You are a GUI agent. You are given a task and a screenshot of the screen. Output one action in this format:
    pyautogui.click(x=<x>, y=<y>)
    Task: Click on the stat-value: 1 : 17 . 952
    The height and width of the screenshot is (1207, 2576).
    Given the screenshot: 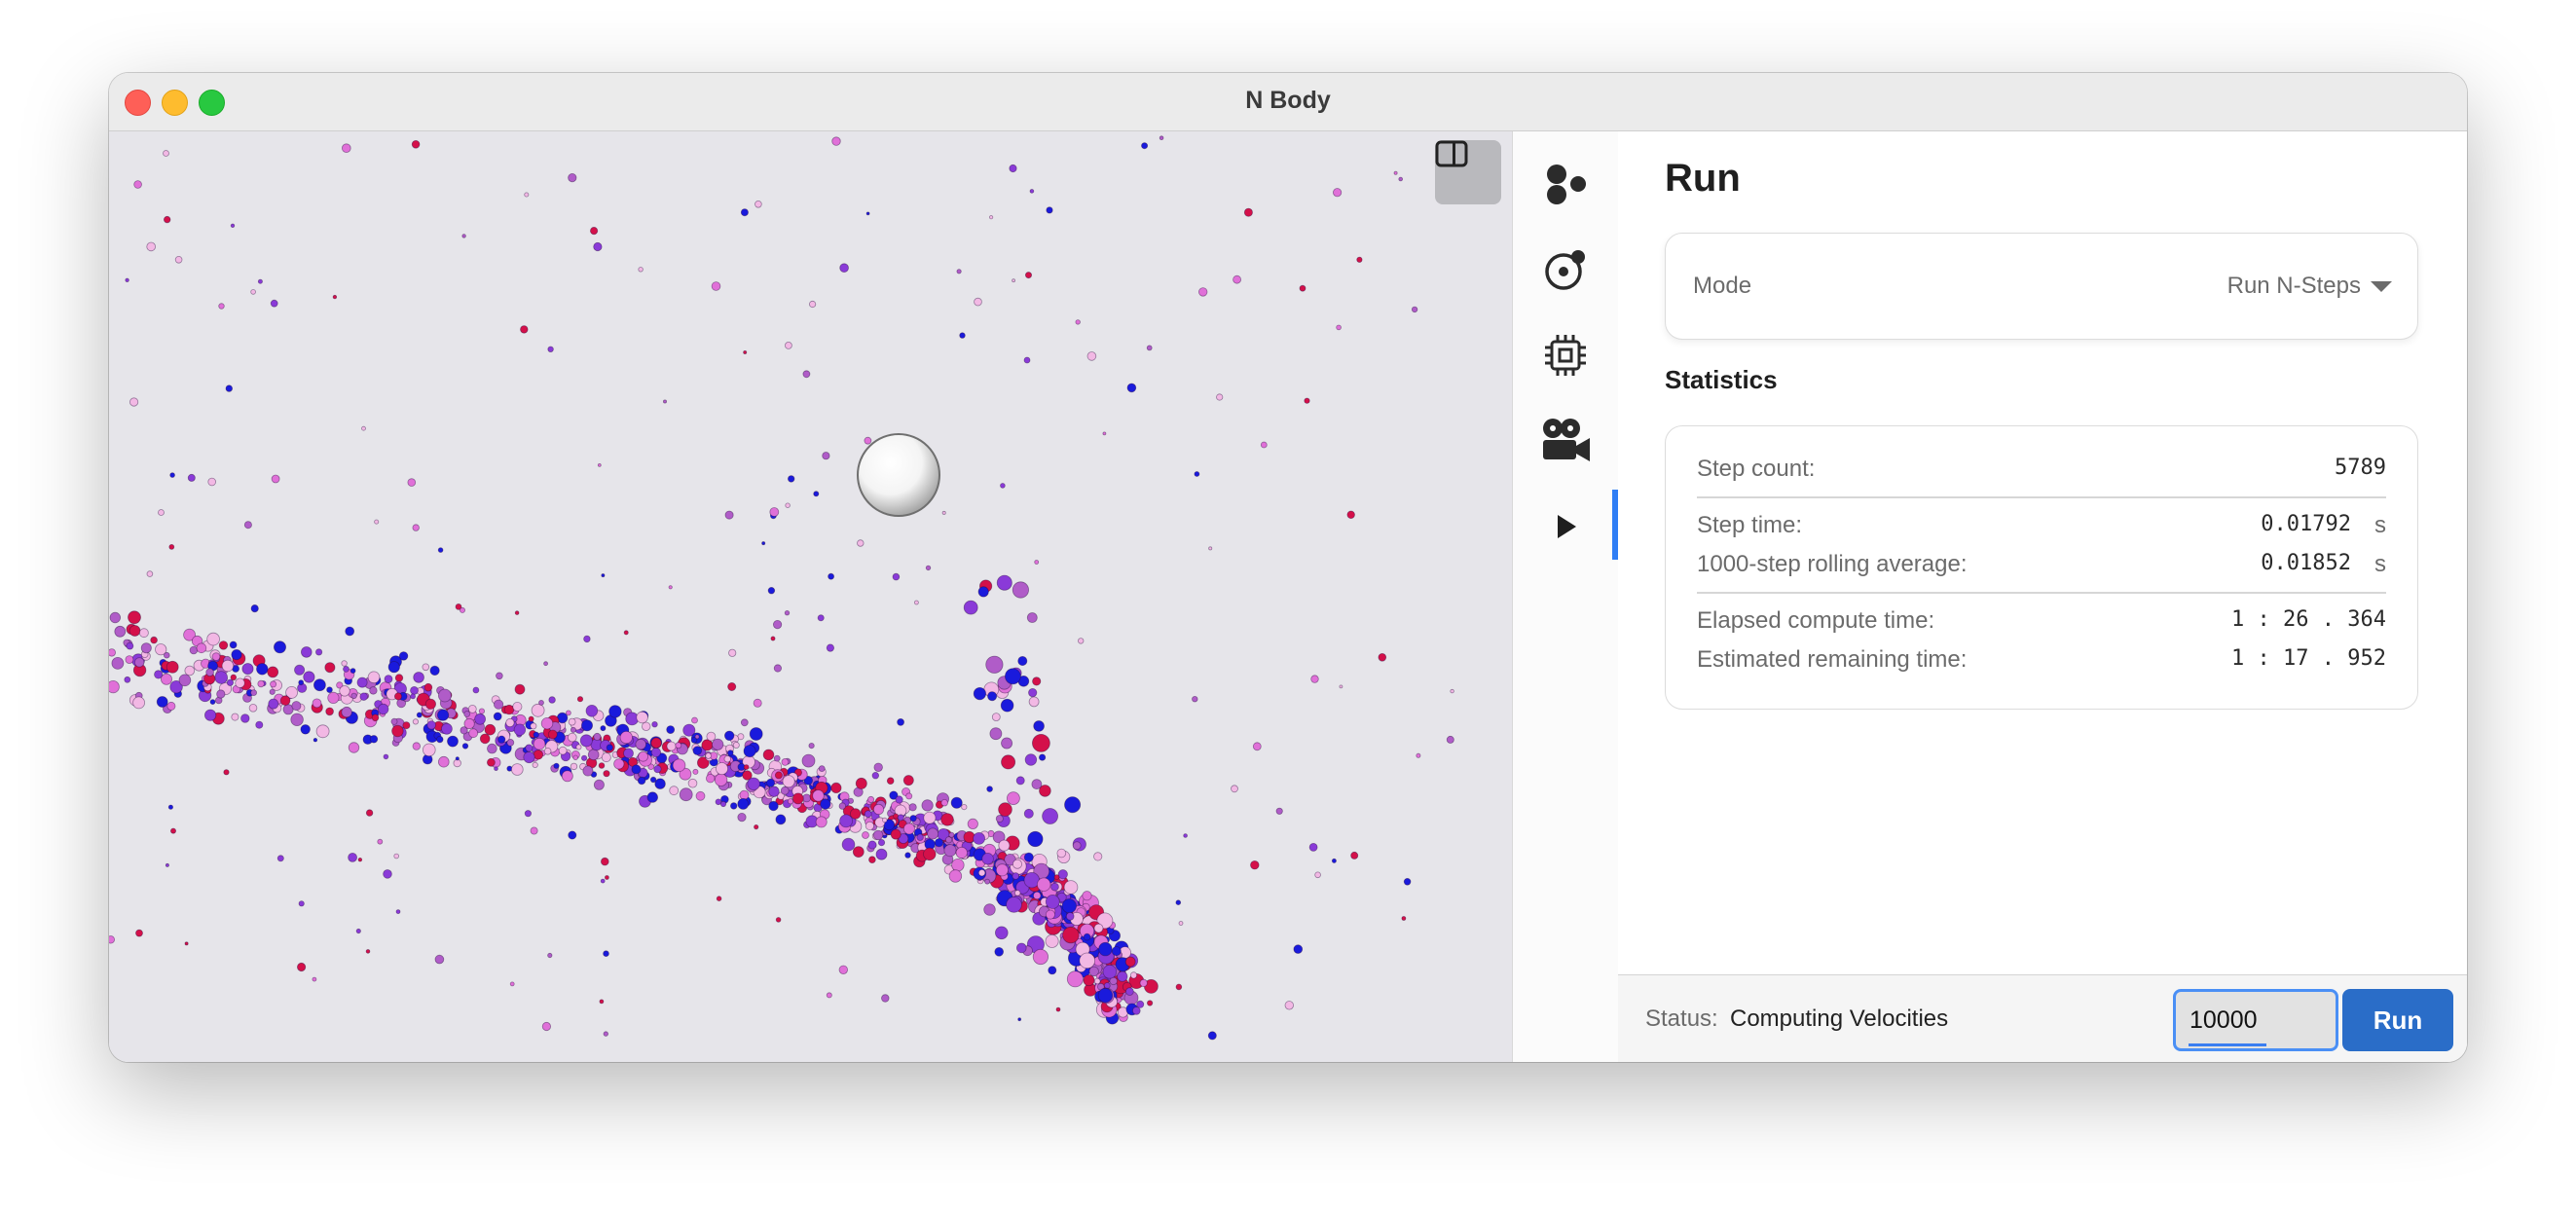 What is the action you would take?
    pyautogui.click(x=2308, y=659)
    